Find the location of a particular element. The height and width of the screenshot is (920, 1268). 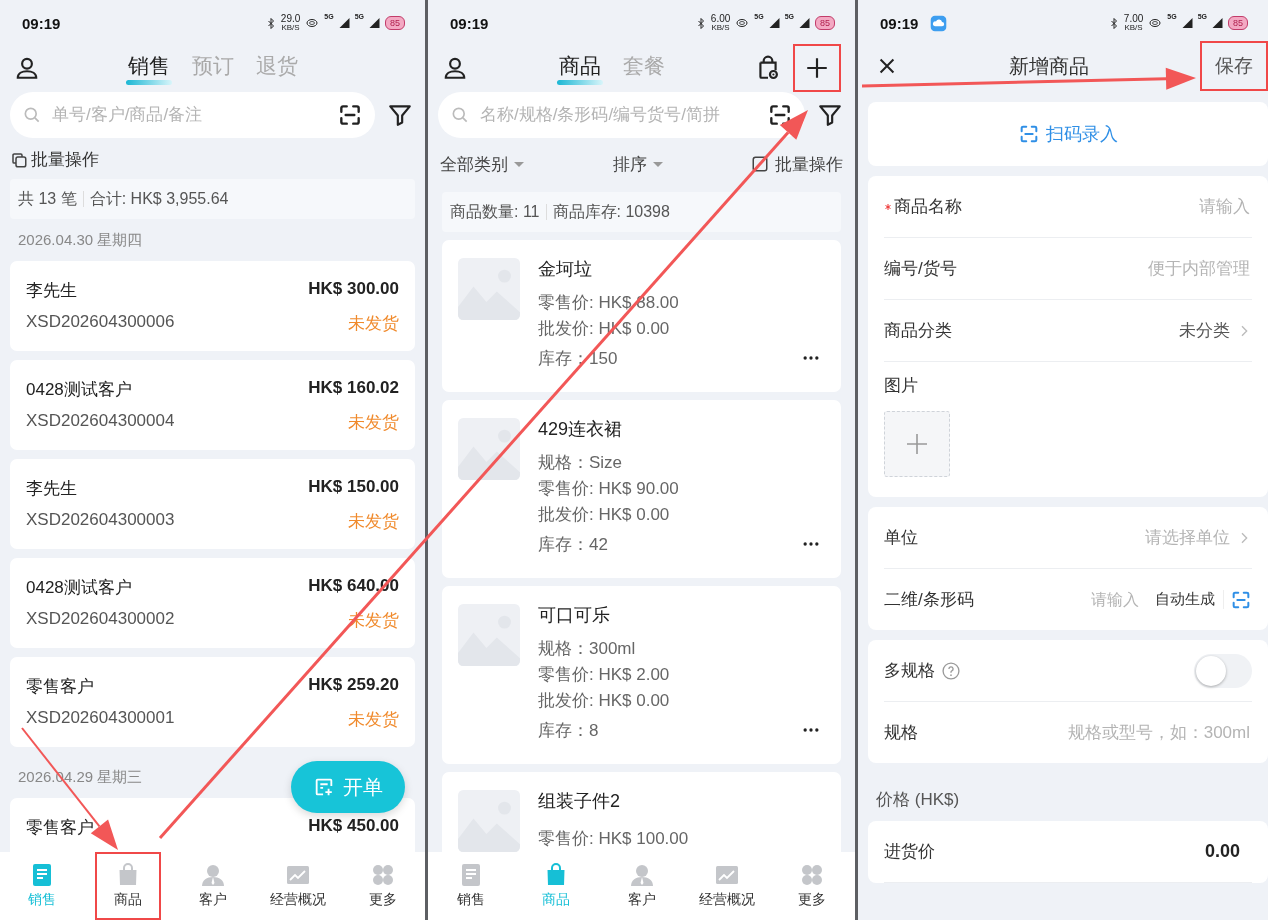

product-detail: 库存：8 is located at coordinates (568, 731).